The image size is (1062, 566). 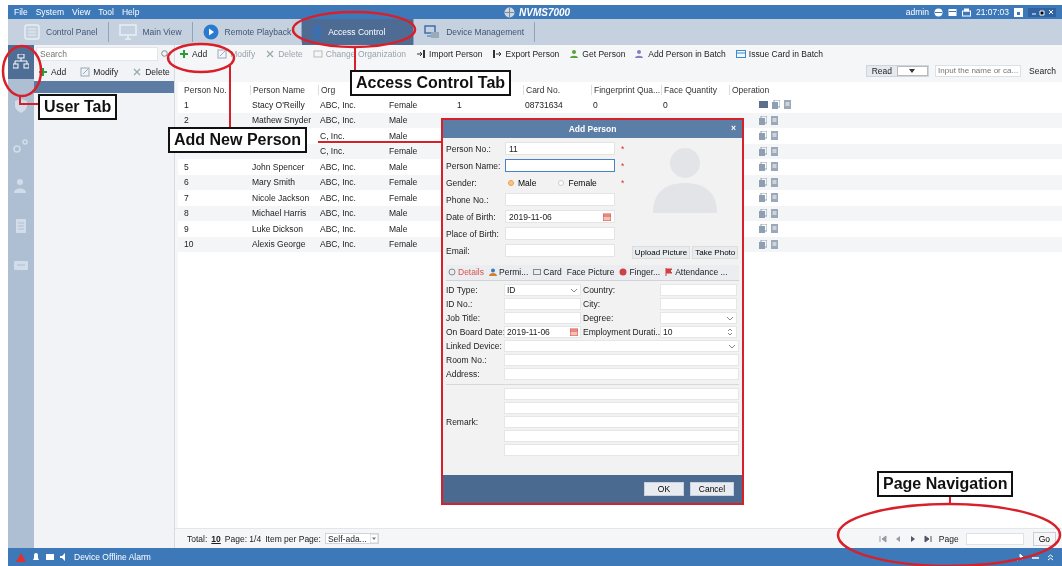 I want to click on menu-item: View, so click(x=81, y=12).